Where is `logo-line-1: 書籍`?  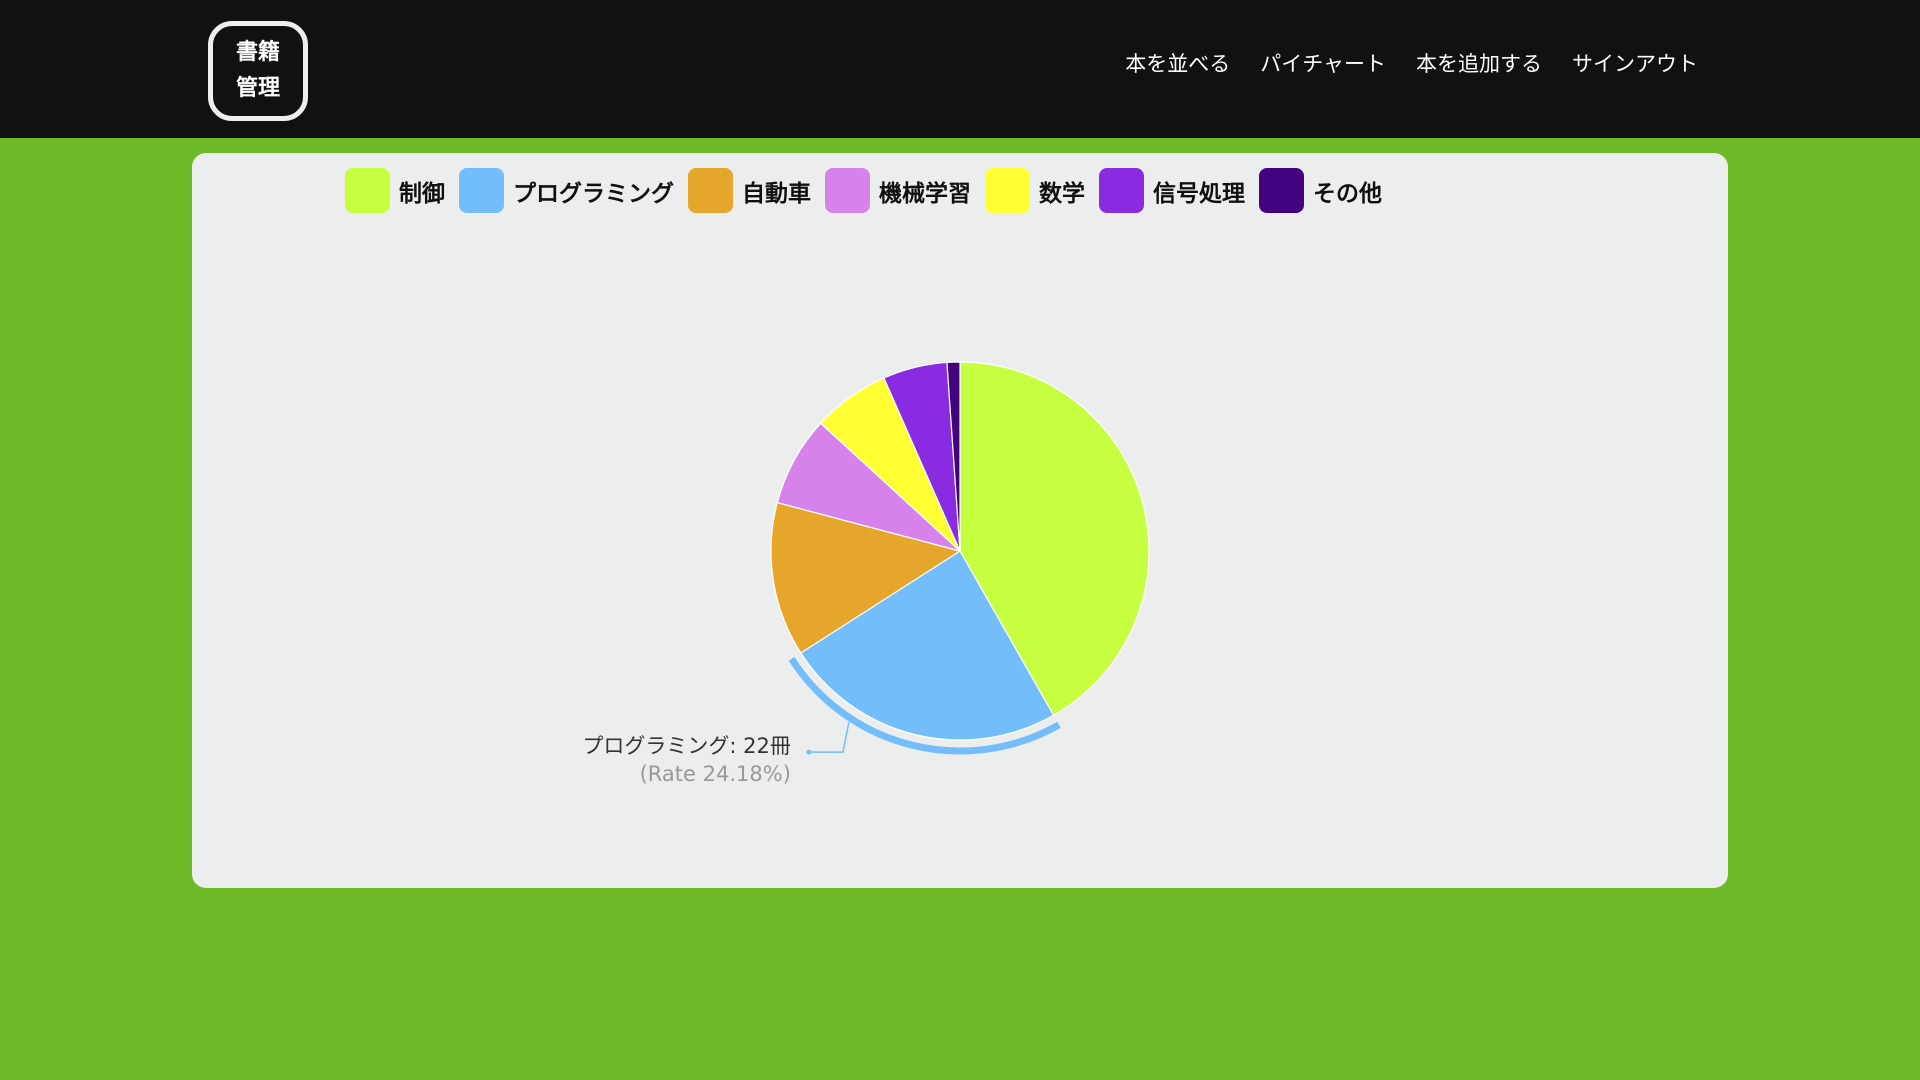
logo-line-1: 書籍 is located at coordinates (257, 52).